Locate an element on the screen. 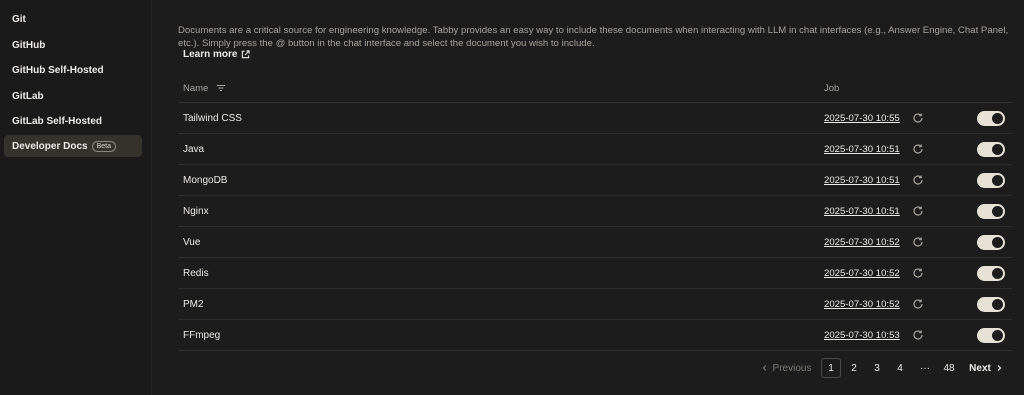  learn-more-link: Learn more is located at coordinates (217, 54).